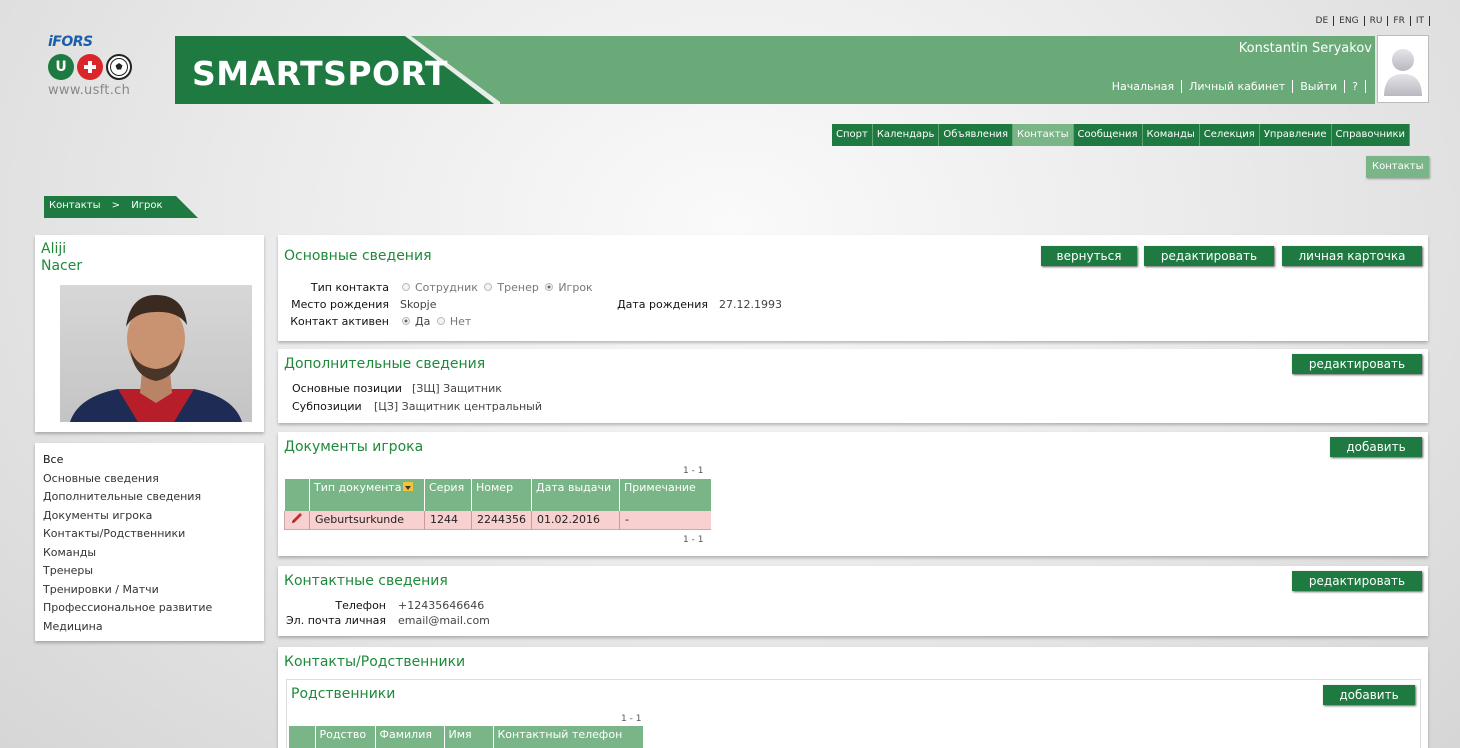 The width and height of the screenshot is (1460, 748). I want to click on nav-contacts: Контакты, so click(1043, 135).